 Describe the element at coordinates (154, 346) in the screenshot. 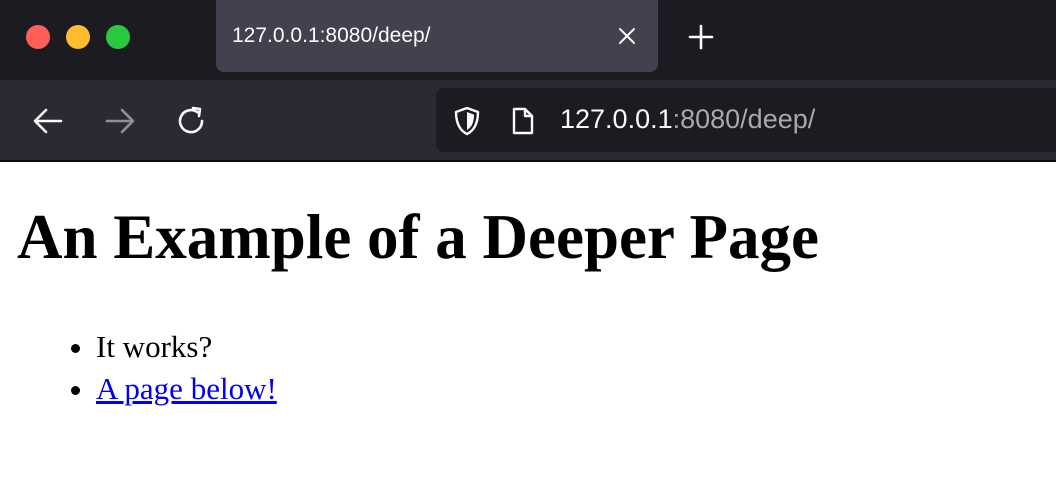

I see `list-item-text: It works?` at that location.